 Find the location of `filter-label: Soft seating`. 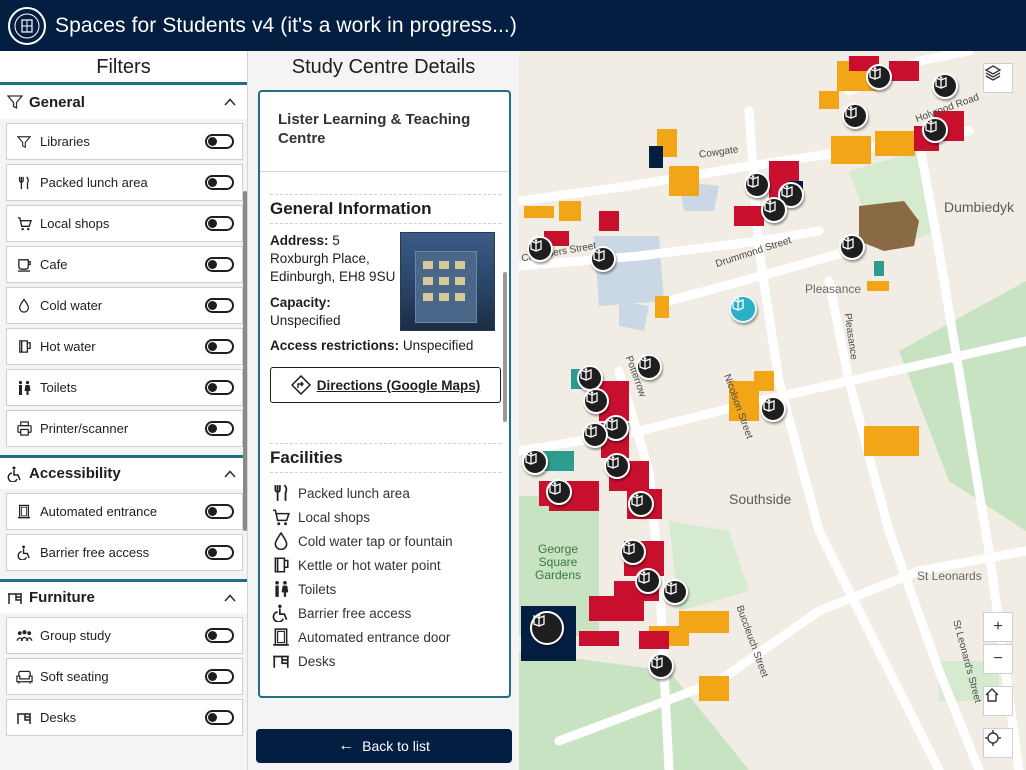

filter-label: Soft seating is located at coordinates (74, 676).